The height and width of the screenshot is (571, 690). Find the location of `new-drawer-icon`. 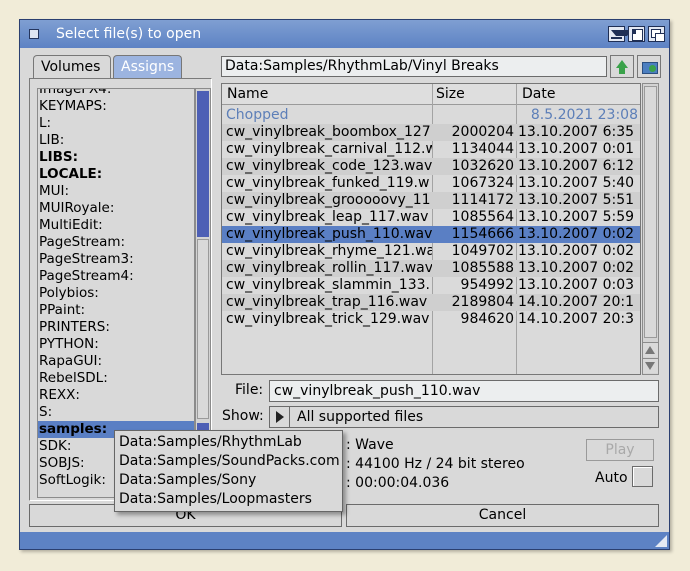

new-drawer-icon is located at coordinates (649, 66).